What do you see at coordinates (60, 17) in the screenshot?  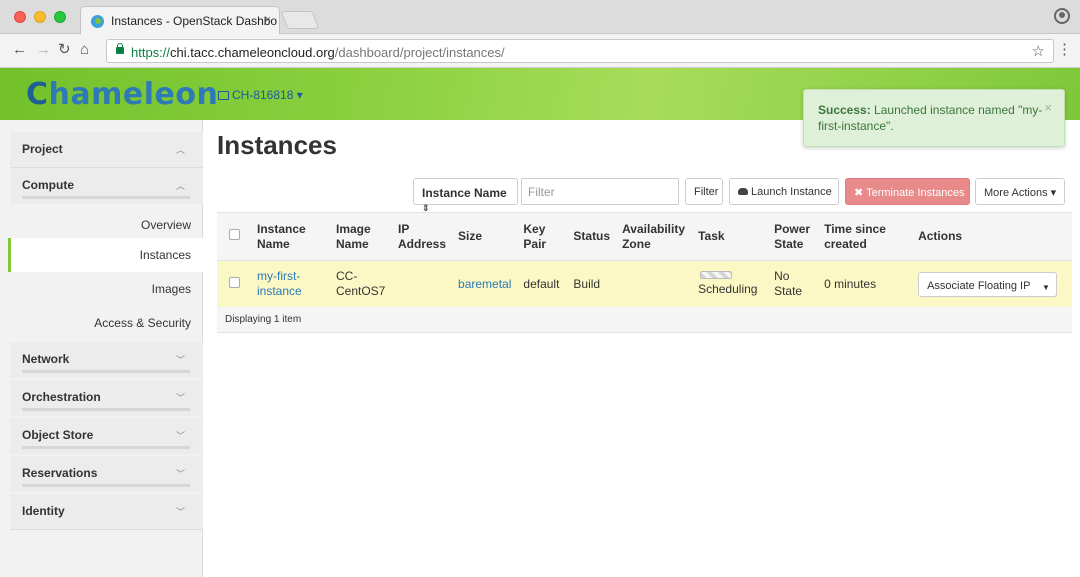 I see `window-maximize-button` at bounding box center [60, 17].